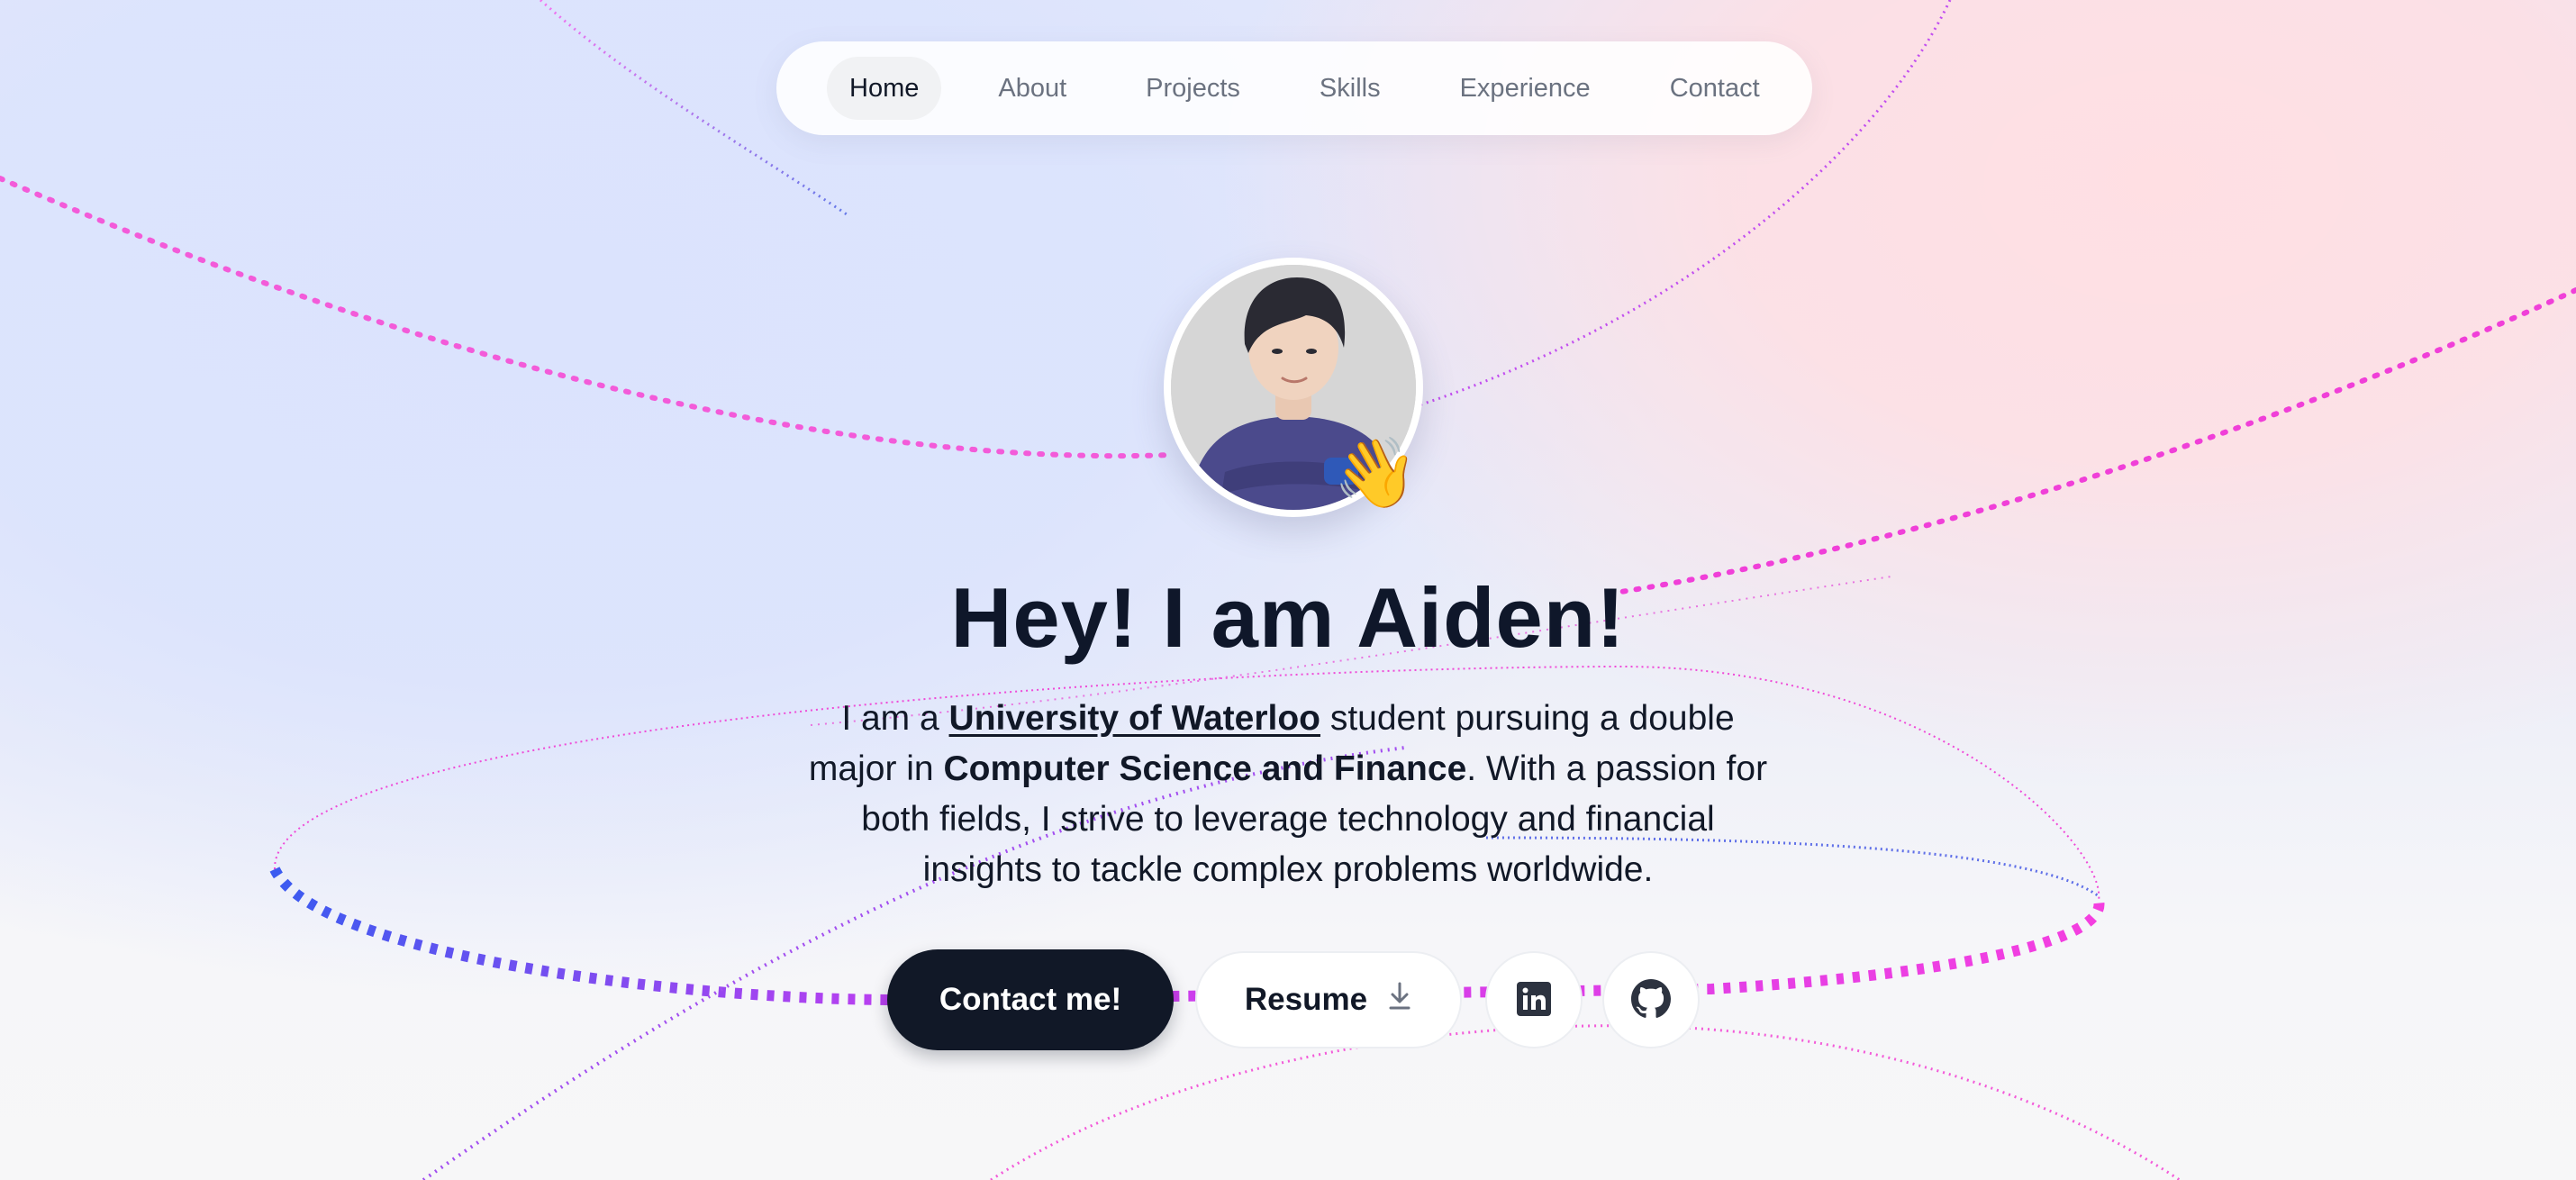 The image size is (2576, 1180). I want to click on linkedin-icon, so click(1534, 1000).